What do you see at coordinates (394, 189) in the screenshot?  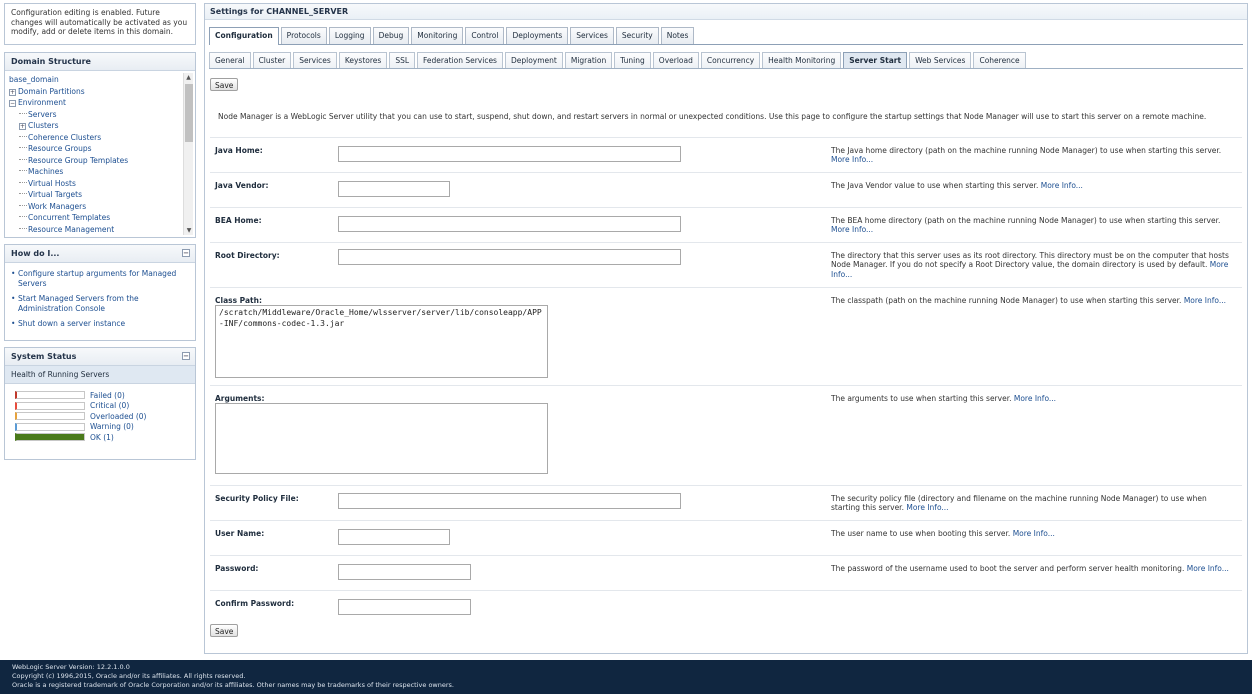 I see `java-vendor-input` at bounding box center [394, 189].